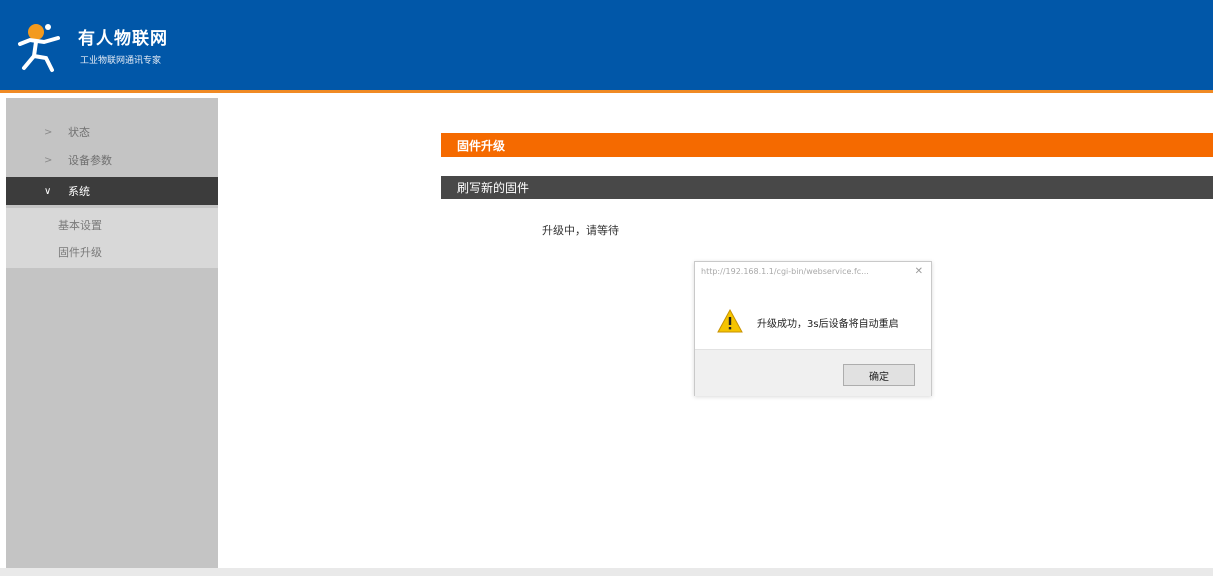 The height and width of the screenshot is (576, 1213). What do you see at coordinates (730, 321) in the screenshot?
I see `warning-icon` at bounding box center [730, 321].